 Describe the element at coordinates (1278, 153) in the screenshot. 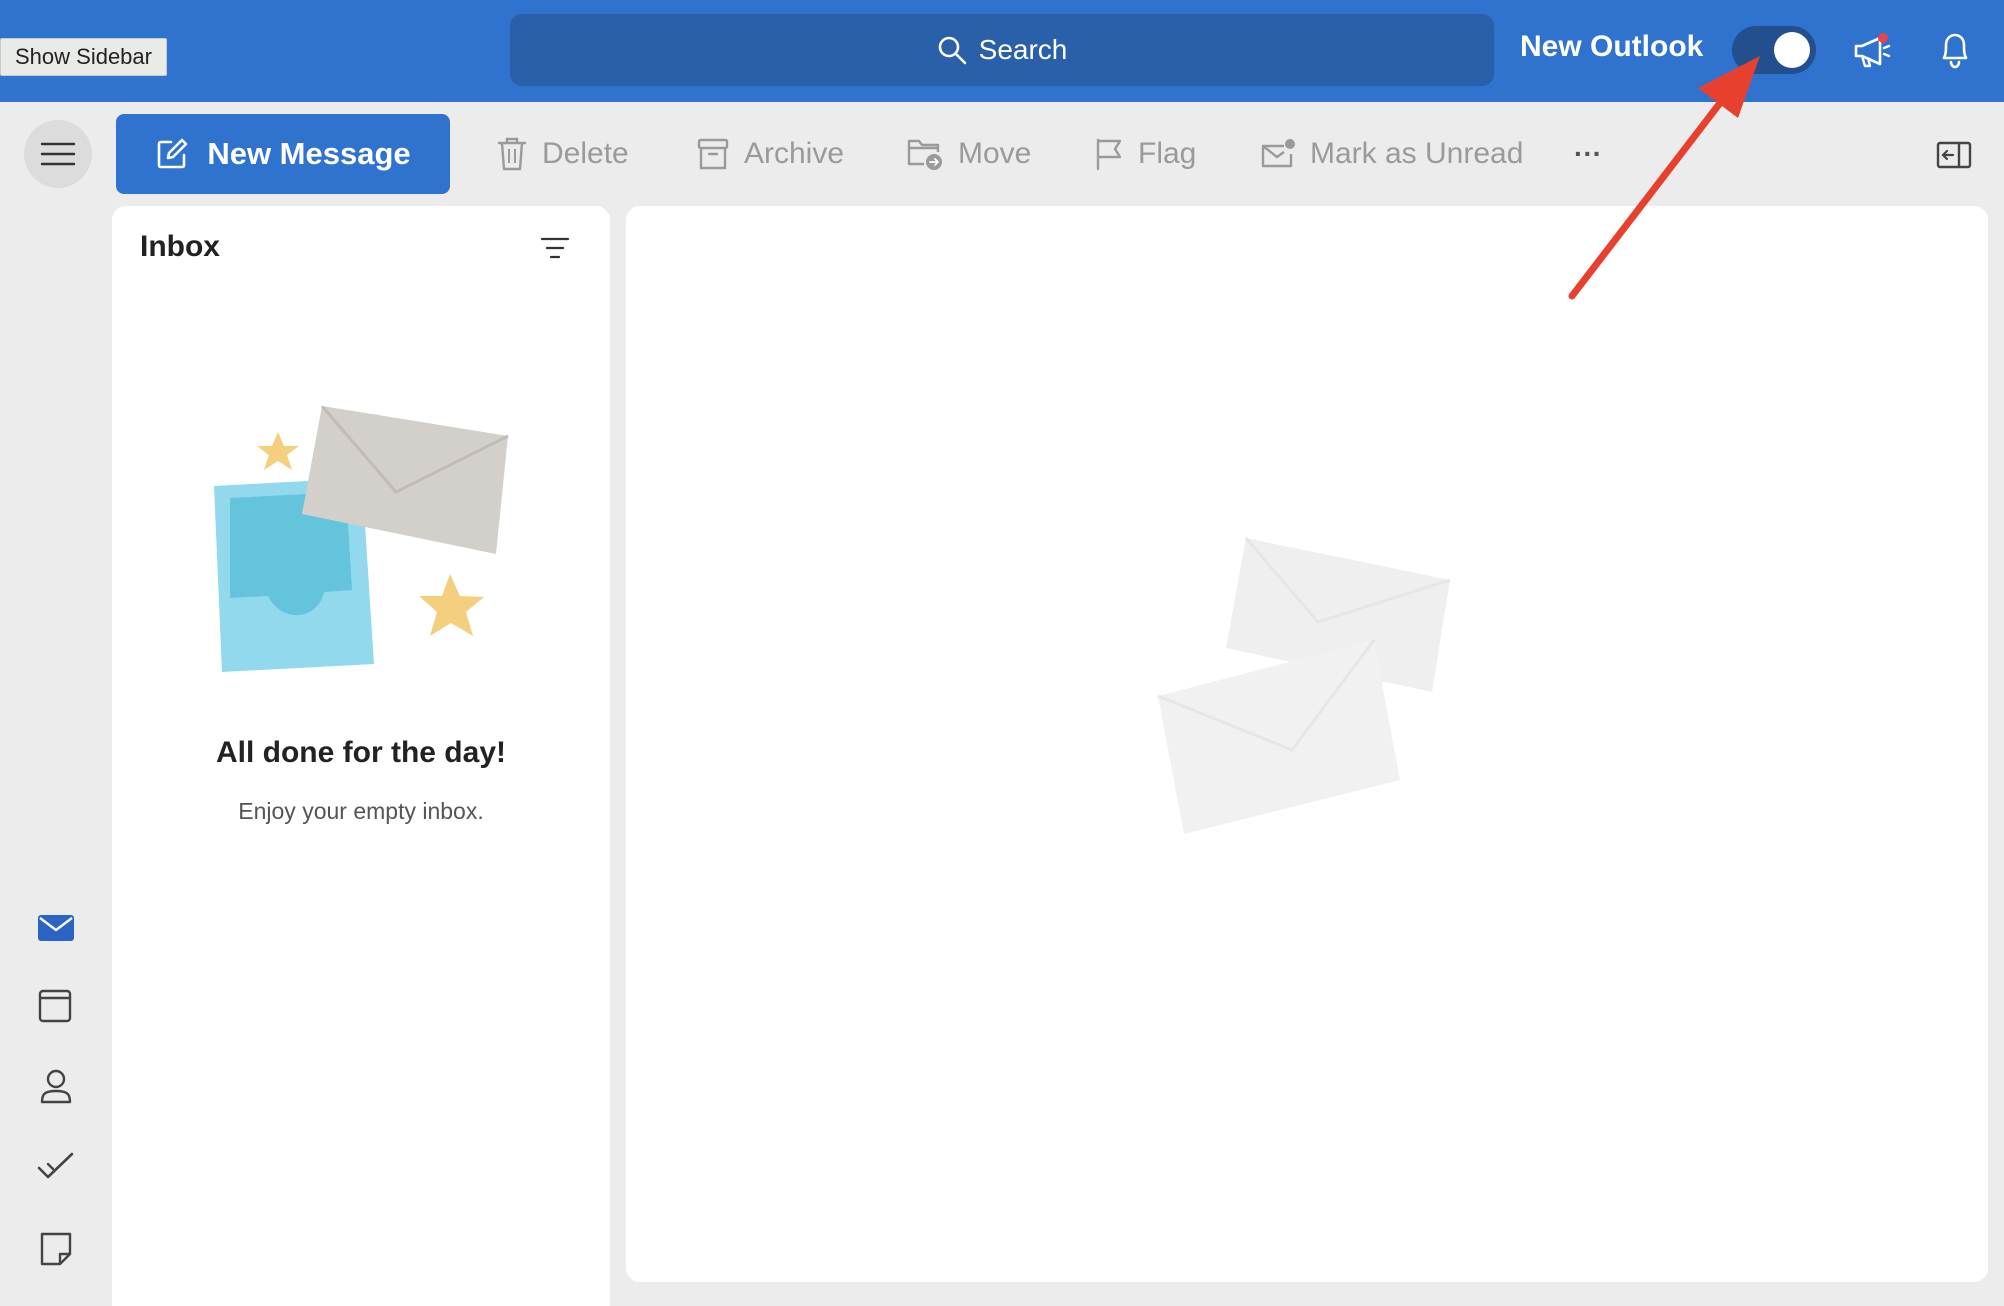

I see `mail-unread-icon` at that location.